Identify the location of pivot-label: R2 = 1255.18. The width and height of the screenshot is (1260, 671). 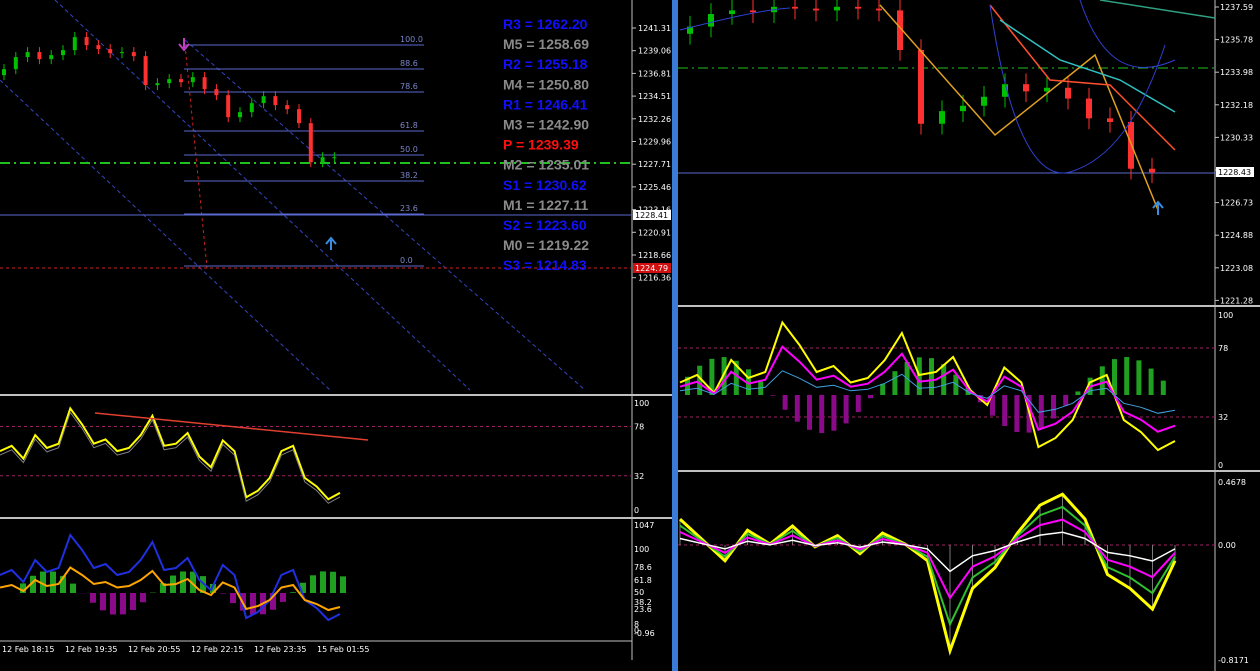
(545, 64).